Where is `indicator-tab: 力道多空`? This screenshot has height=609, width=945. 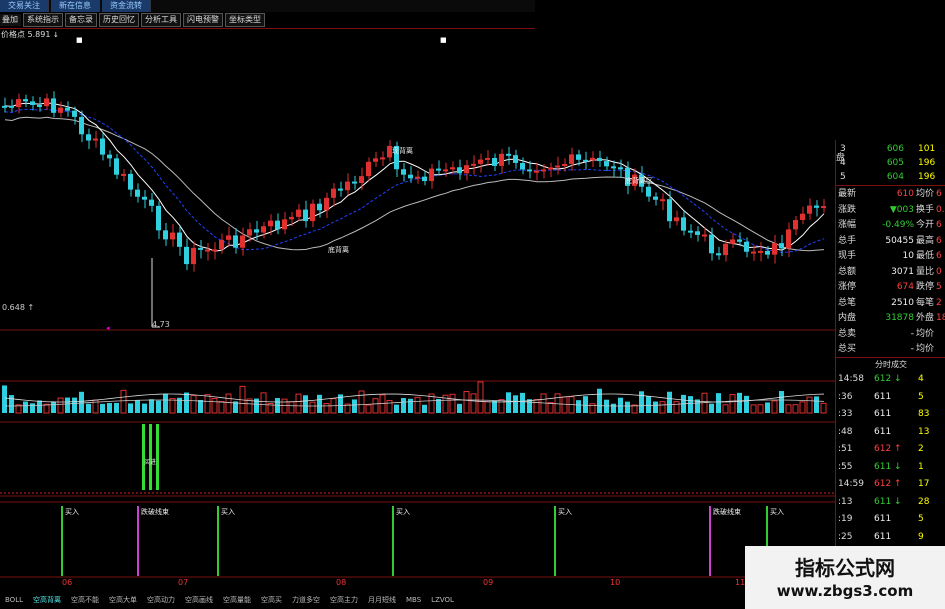 indicator-tab: 力道多空 is located at coordinates (306, 600).